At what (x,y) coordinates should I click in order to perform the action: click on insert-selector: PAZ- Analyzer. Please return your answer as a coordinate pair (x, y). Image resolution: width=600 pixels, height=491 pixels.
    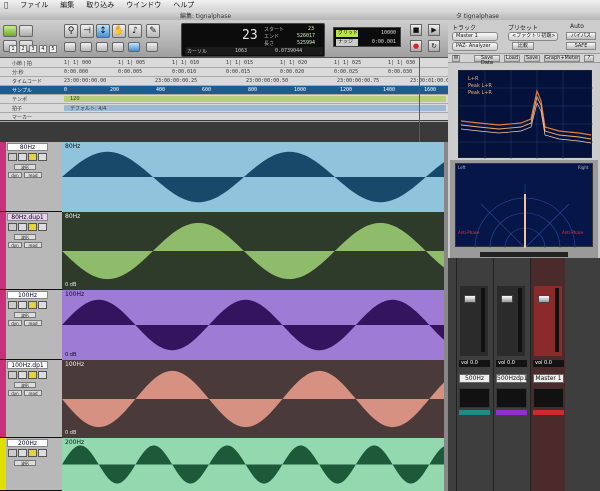
    Looking at the image, I should click on (475, 46).